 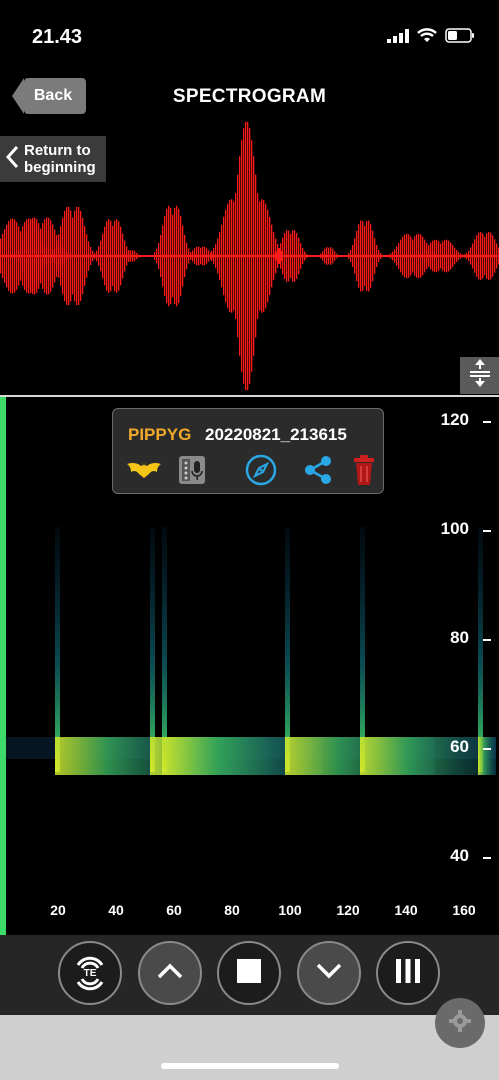 What do you see at coordinates (12, 159) in the screenshot?
I see `chevron-left-icon` at bounding box center [12, 159].